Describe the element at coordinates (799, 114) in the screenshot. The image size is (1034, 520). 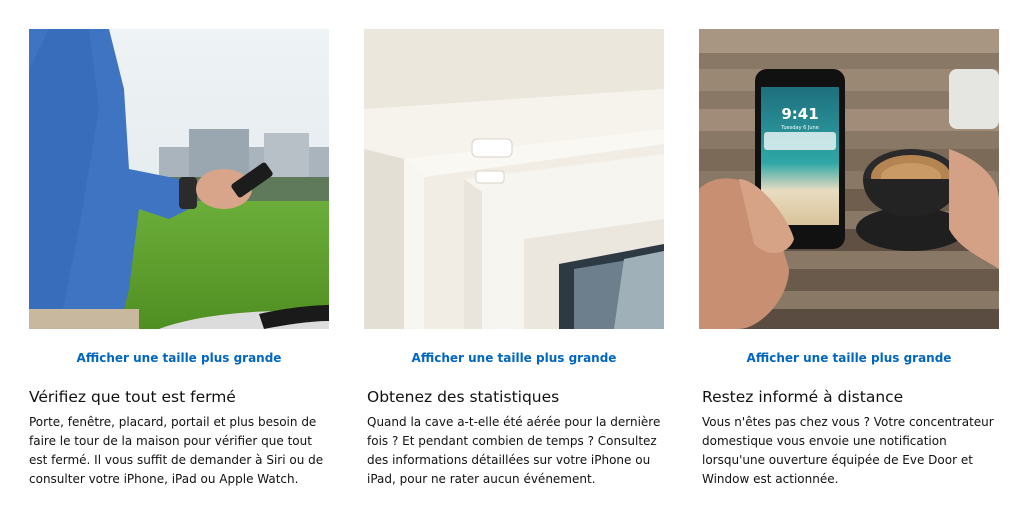
I see `phone-time: 9:41` at that location.